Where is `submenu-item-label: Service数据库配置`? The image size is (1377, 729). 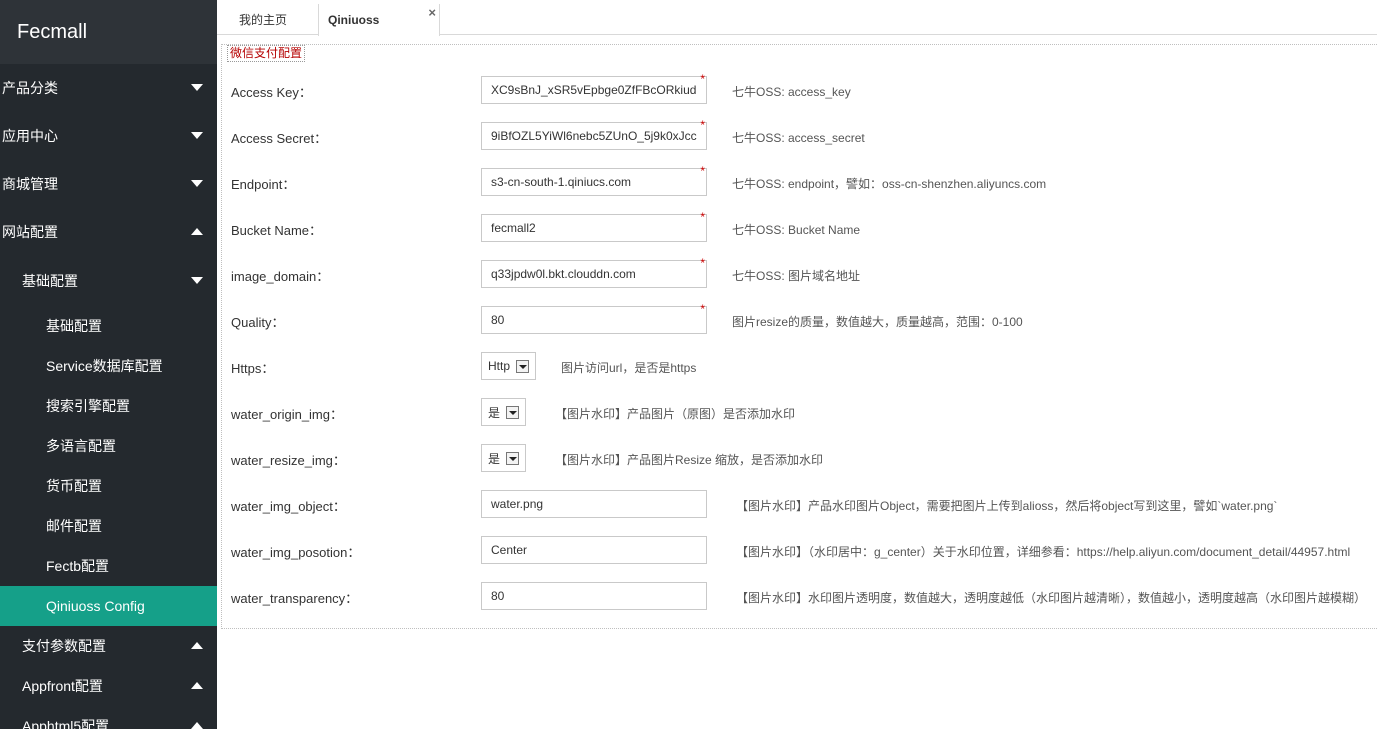 submenu-item-label: Service数据库配置 is located at coordinates (104, 366).